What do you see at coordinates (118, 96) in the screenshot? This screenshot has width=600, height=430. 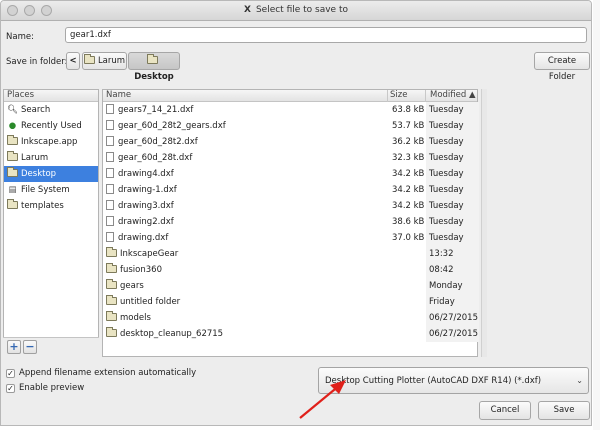 I see `column-name: Name` at bounding box center [118, 96].